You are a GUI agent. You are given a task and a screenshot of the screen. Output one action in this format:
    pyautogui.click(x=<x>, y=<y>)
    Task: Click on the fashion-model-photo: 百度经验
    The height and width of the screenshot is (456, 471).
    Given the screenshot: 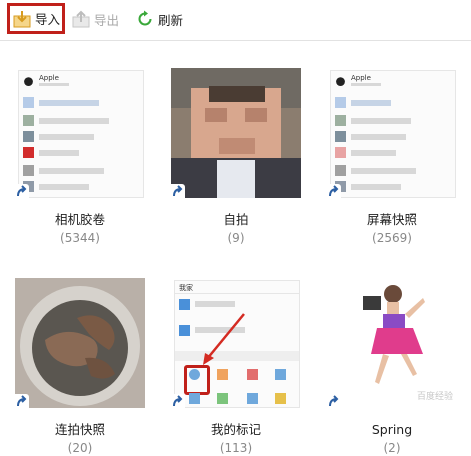 What is the action you would take?
    pyautogui.click(x=392, y=343)
    